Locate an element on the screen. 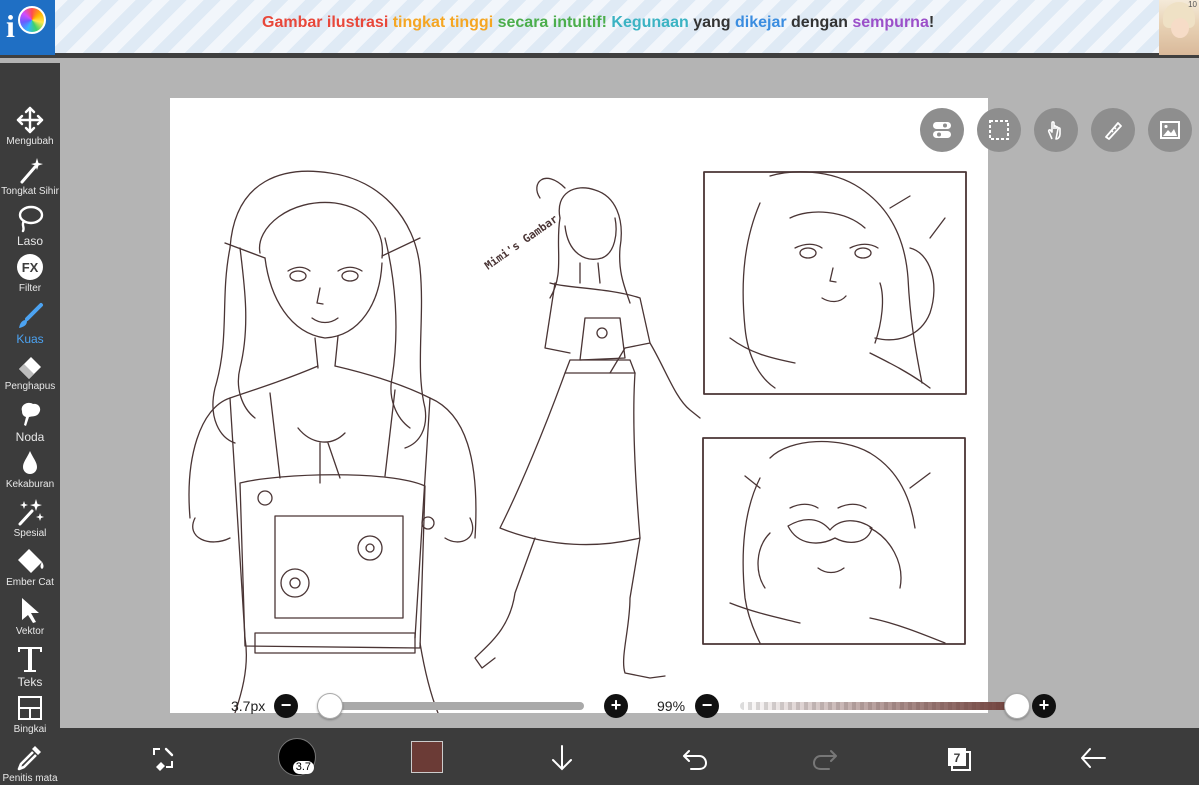 Image resolution: width=1199 pixels, height=785 pixels. arrow-down-icon is located at coordinates (562, 758).